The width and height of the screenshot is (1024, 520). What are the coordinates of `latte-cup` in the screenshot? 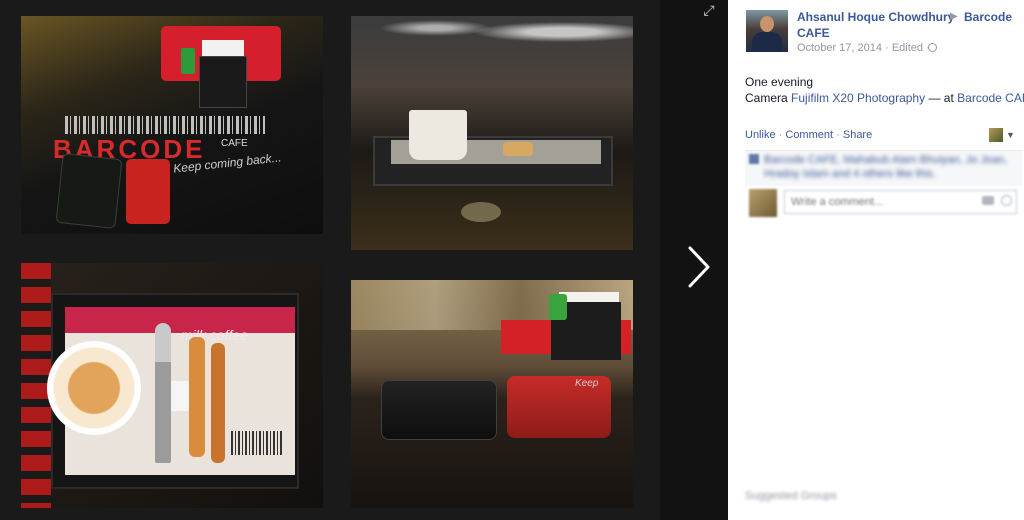 It's located at (94, 388).